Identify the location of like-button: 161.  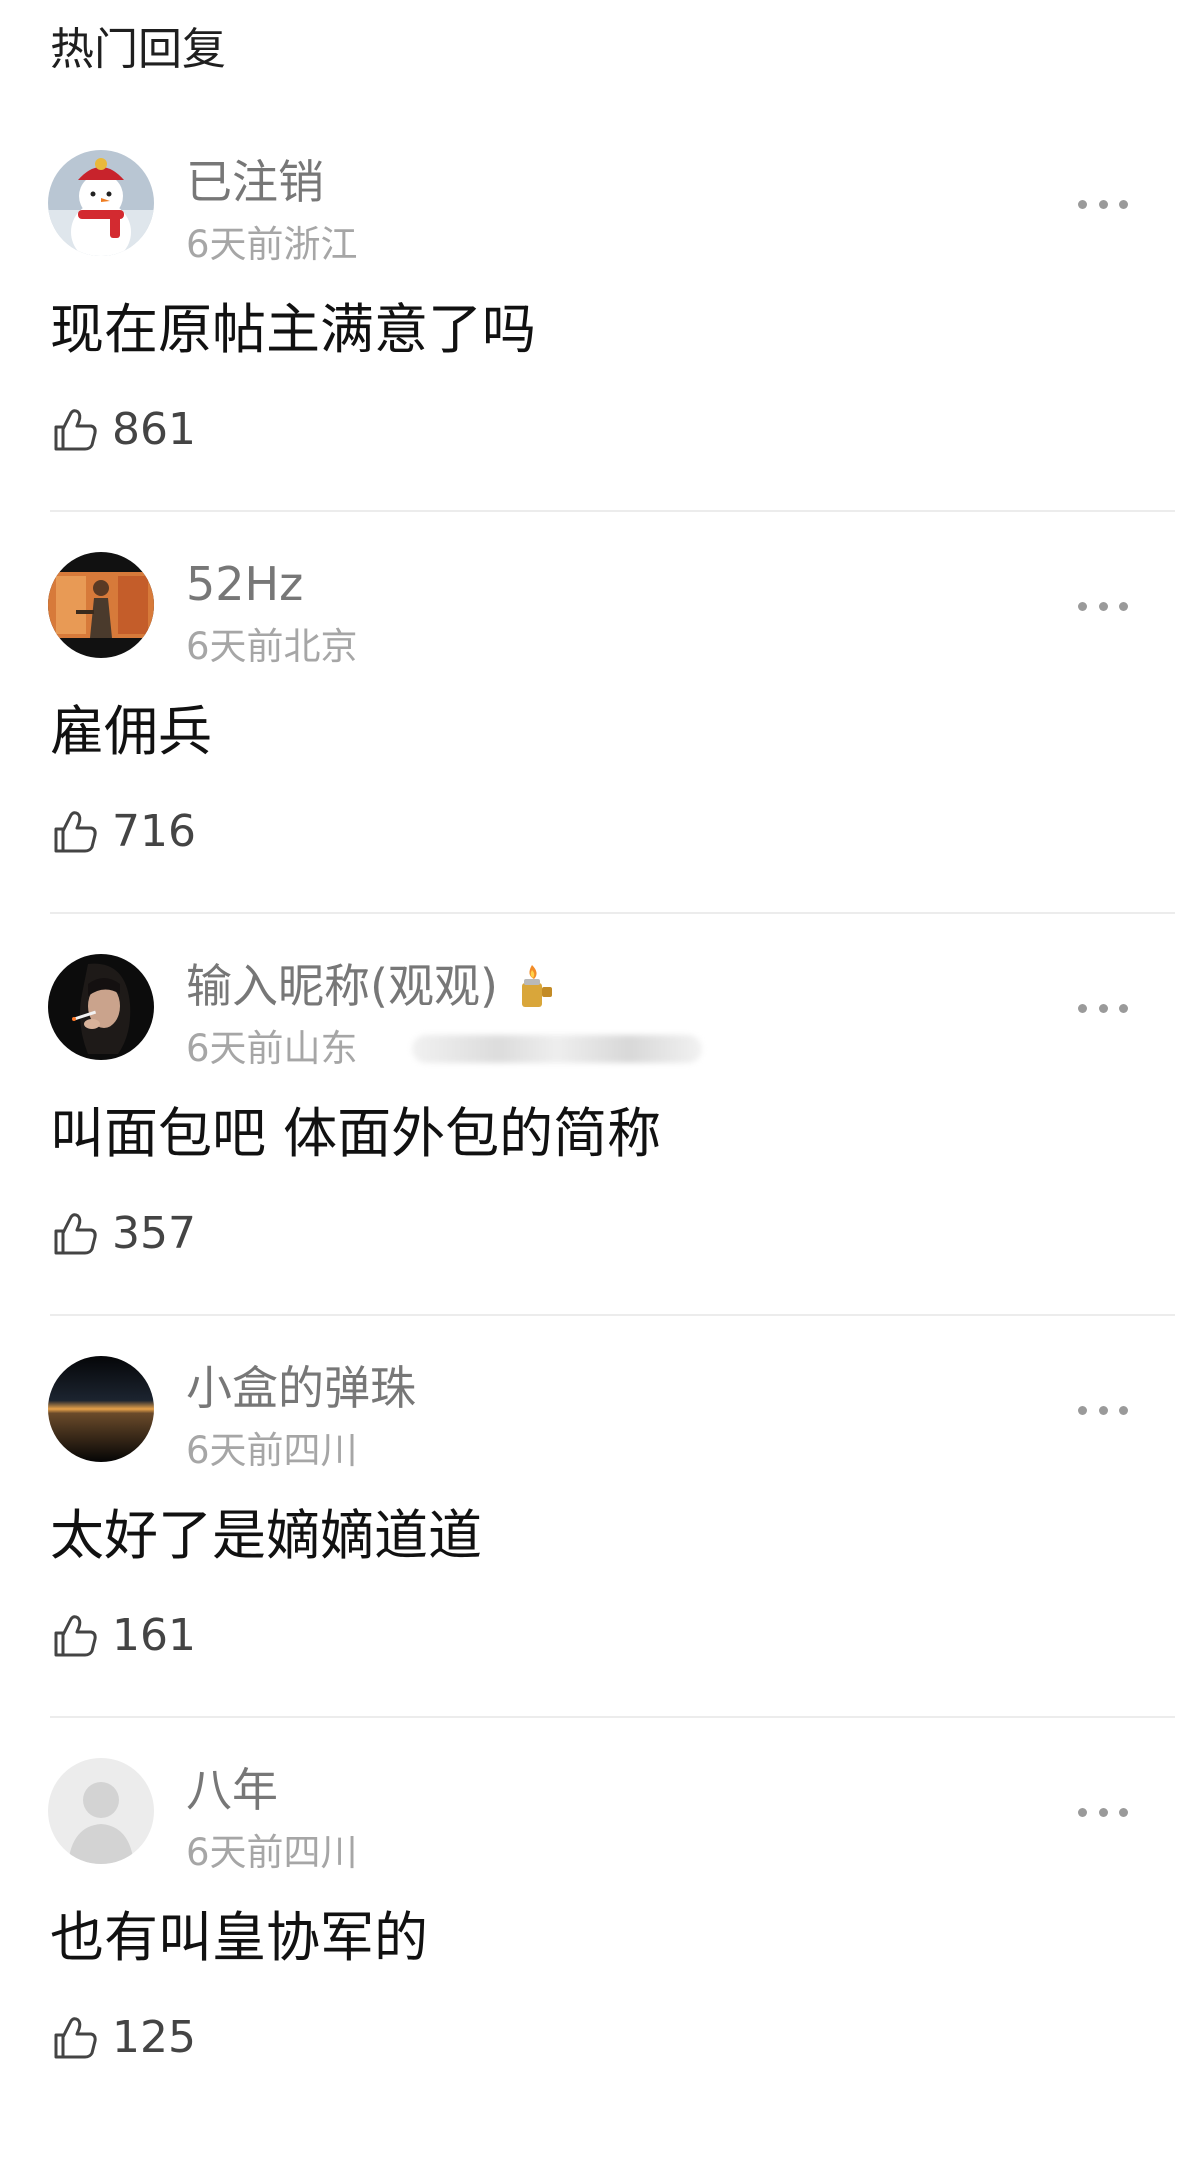
(123, 1636).